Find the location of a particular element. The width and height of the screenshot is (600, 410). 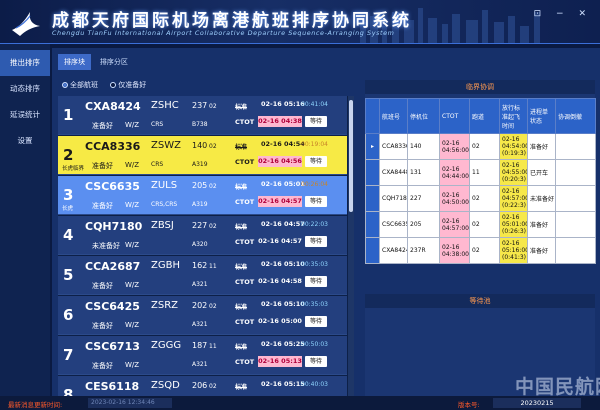

flight-countdown: 00:22:03 is located at coordinates (314, 224).